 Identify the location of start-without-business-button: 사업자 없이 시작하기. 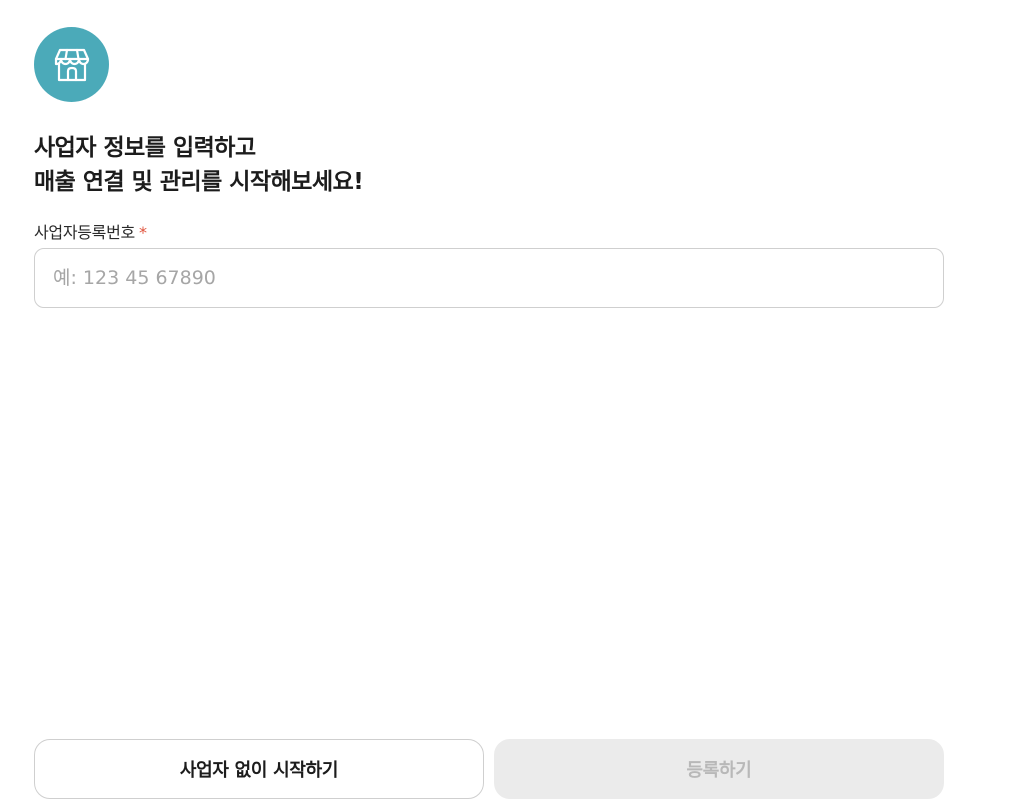
(259, 769).